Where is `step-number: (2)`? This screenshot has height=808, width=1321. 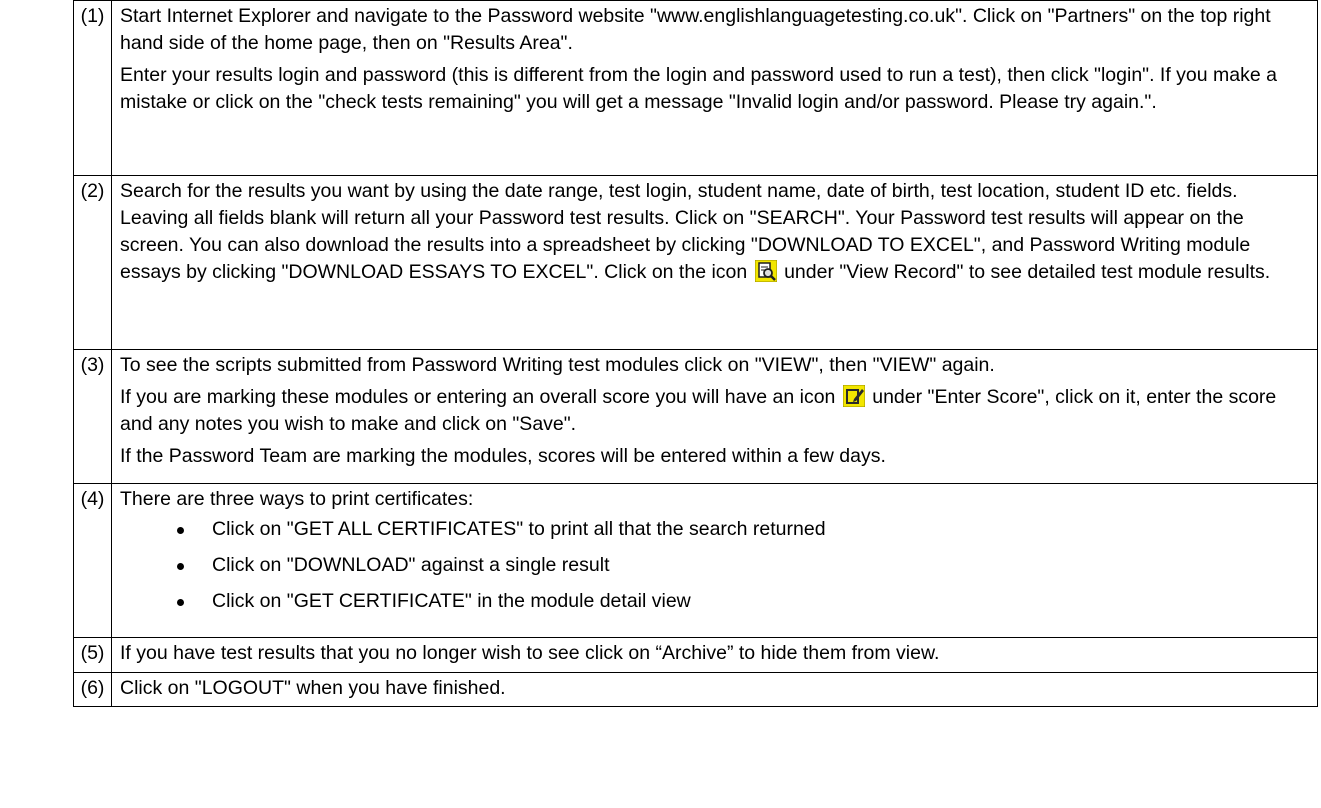 step-number: (2) is located at coordinates (92, 262).